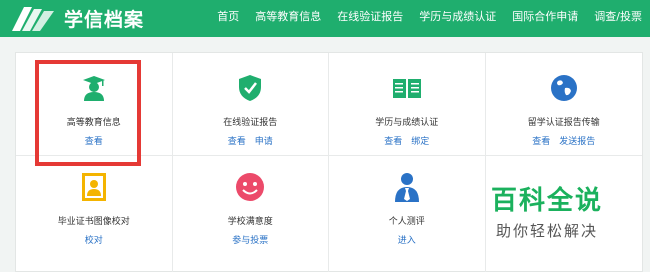 Image resolution: width=650 pixels, height=272 pixels. What do you see at coordinates (407, 214) in the screenshot?
I see `tile-personal-assessment: 个人测评 进入` at bounding box center [407, 214].